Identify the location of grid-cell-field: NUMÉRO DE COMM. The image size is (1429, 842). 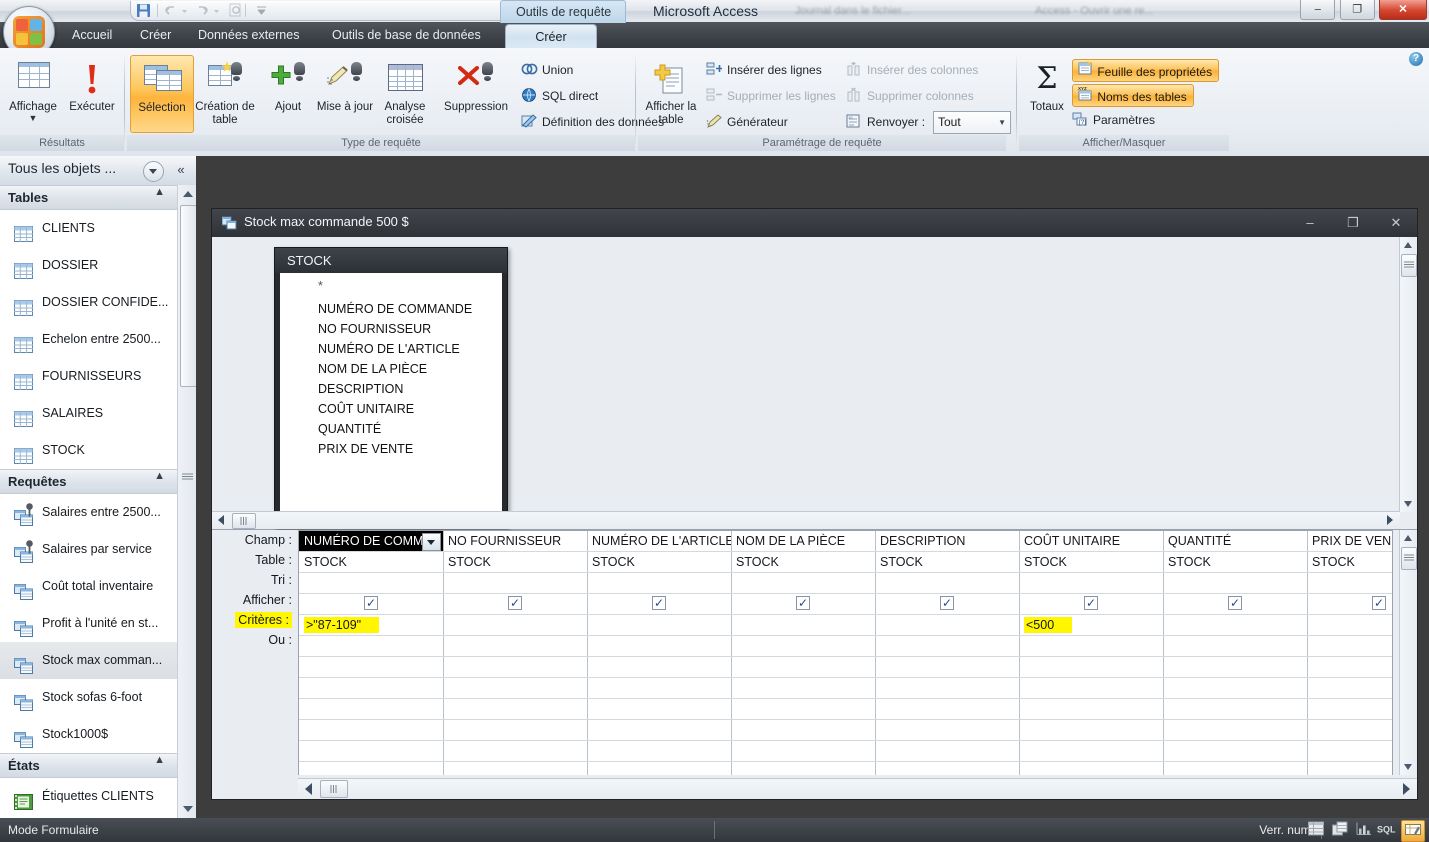
(371, 541).